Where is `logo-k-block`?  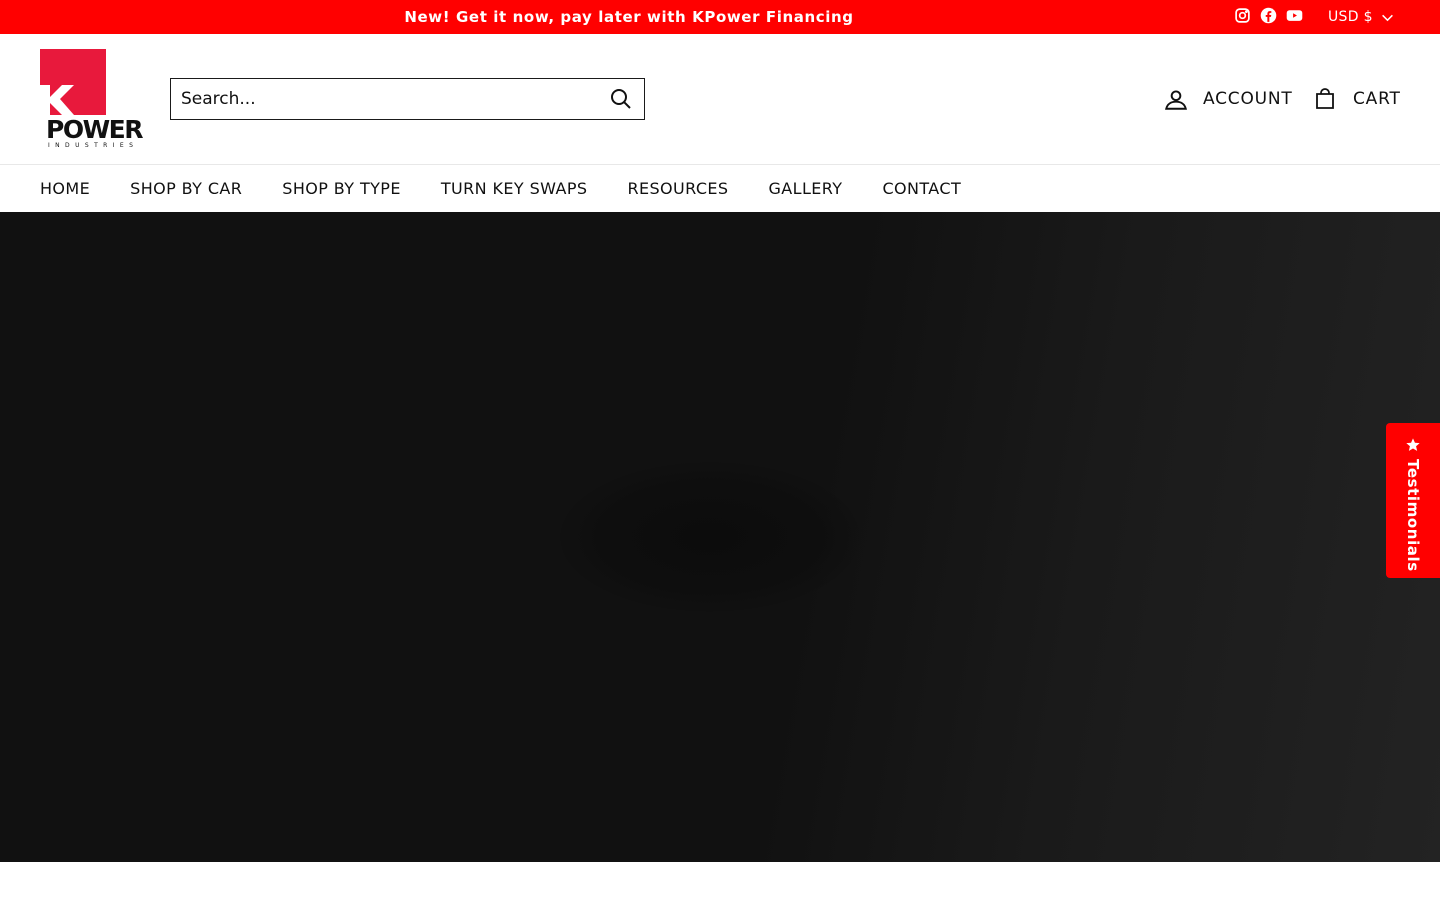 logo-k-block is located at coordinates (73, 82).